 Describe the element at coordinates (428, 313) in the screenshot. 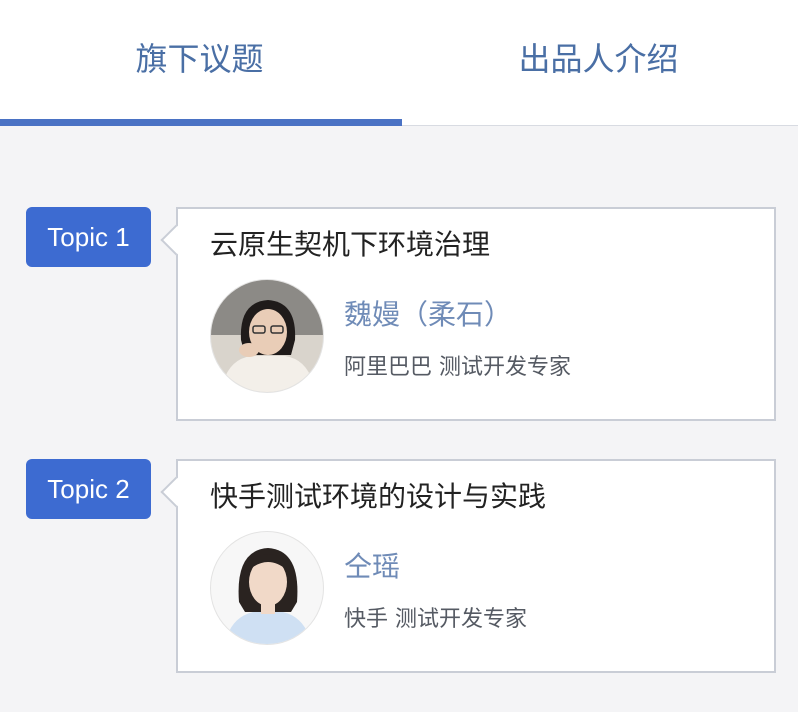

I see `speaker-name: 魏嫚（柔石）` at that location.